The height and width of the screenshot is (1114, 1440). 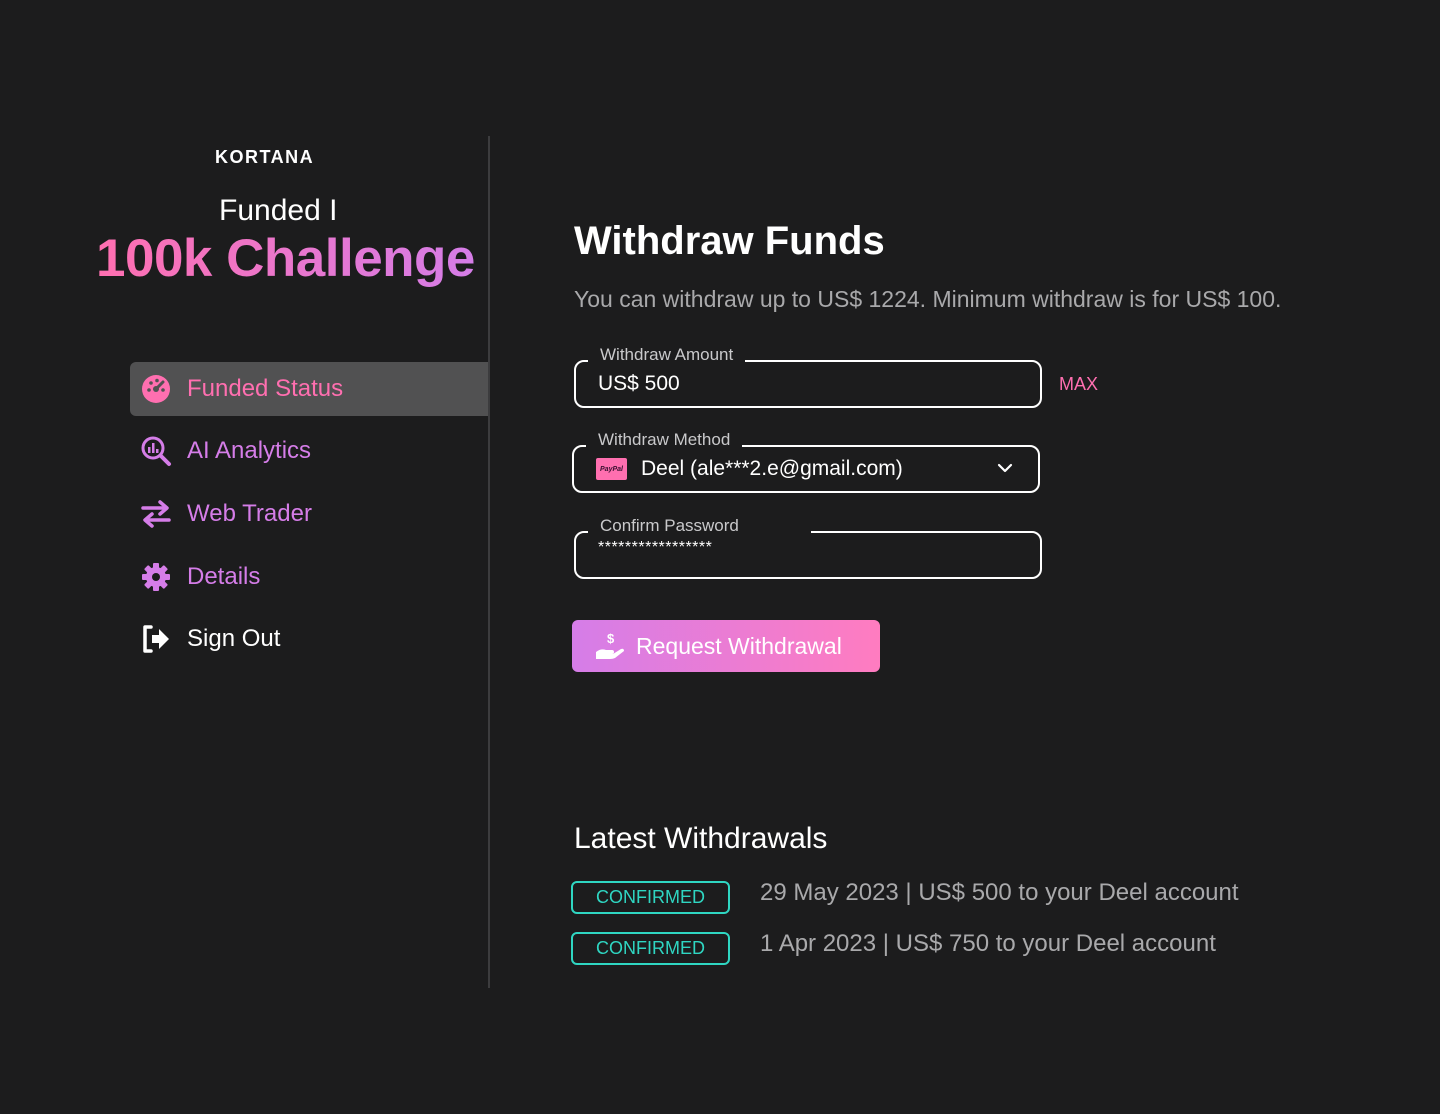 I want to click on sidebar-item-label: Sign Out, so click(x=234, y=638).